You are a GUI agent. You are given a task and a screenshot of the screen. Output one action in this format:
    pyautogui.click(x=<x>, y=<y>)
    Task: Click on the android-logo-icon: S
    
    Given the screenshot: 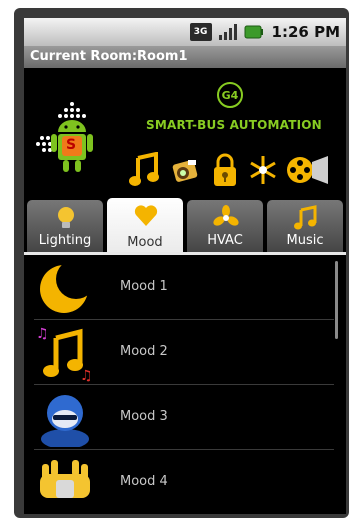 What is the action you would take?
    pyautogui.click(x=68, y=139)
    